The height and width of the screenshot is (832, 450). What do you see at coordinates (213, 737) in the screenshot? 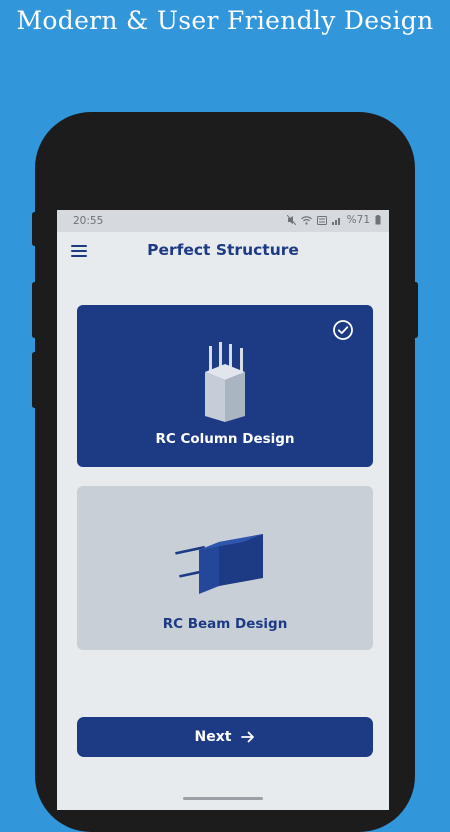
I see `next-button-label: Next` at bounding box center [213, 737].